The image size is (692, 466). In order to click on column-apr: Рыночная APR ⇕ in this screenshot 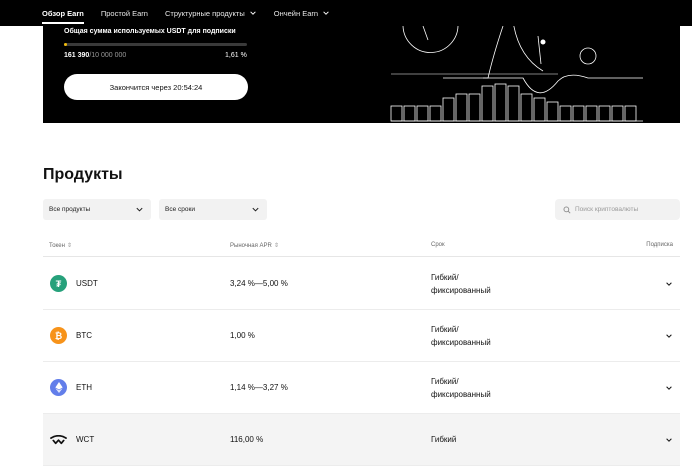, I will do `click(254, 246)`.